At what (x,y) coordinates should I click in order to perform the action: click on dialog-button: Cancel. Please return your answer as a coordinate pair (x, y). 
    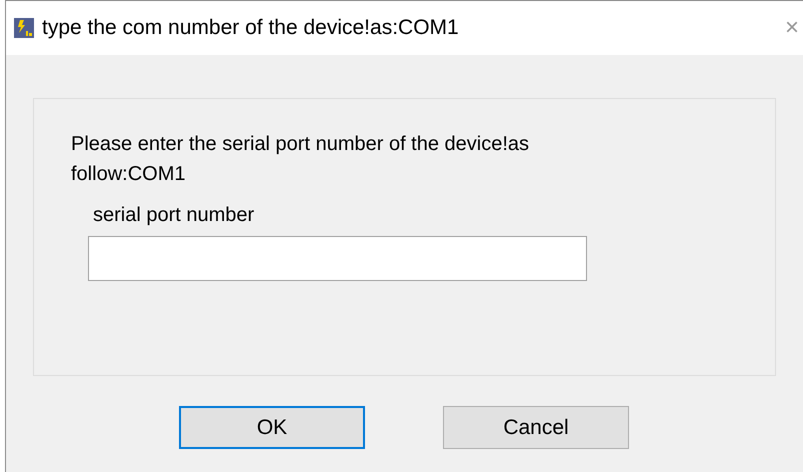
    Looking at the image, I should click on (536, 427).